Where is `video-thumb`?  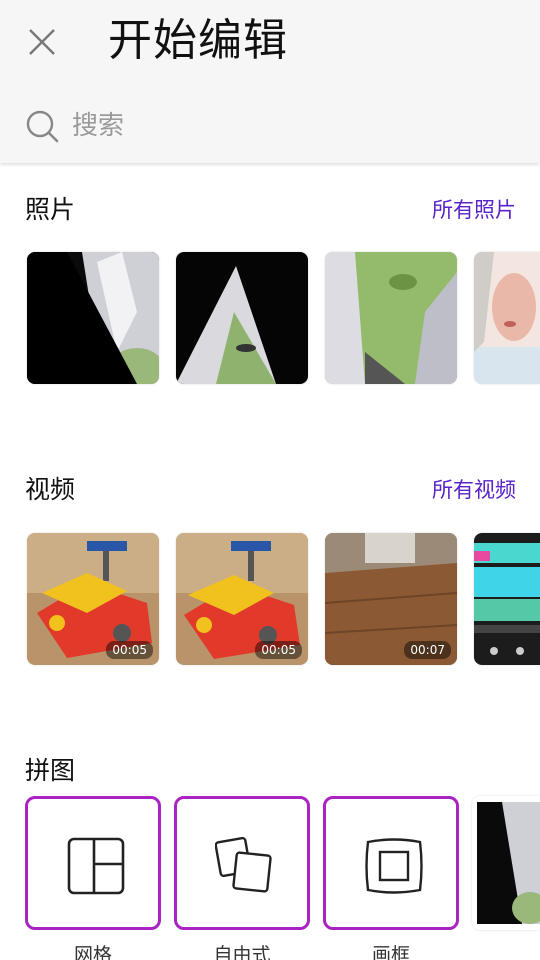 video-thumb is located at coordinates (507, 599).